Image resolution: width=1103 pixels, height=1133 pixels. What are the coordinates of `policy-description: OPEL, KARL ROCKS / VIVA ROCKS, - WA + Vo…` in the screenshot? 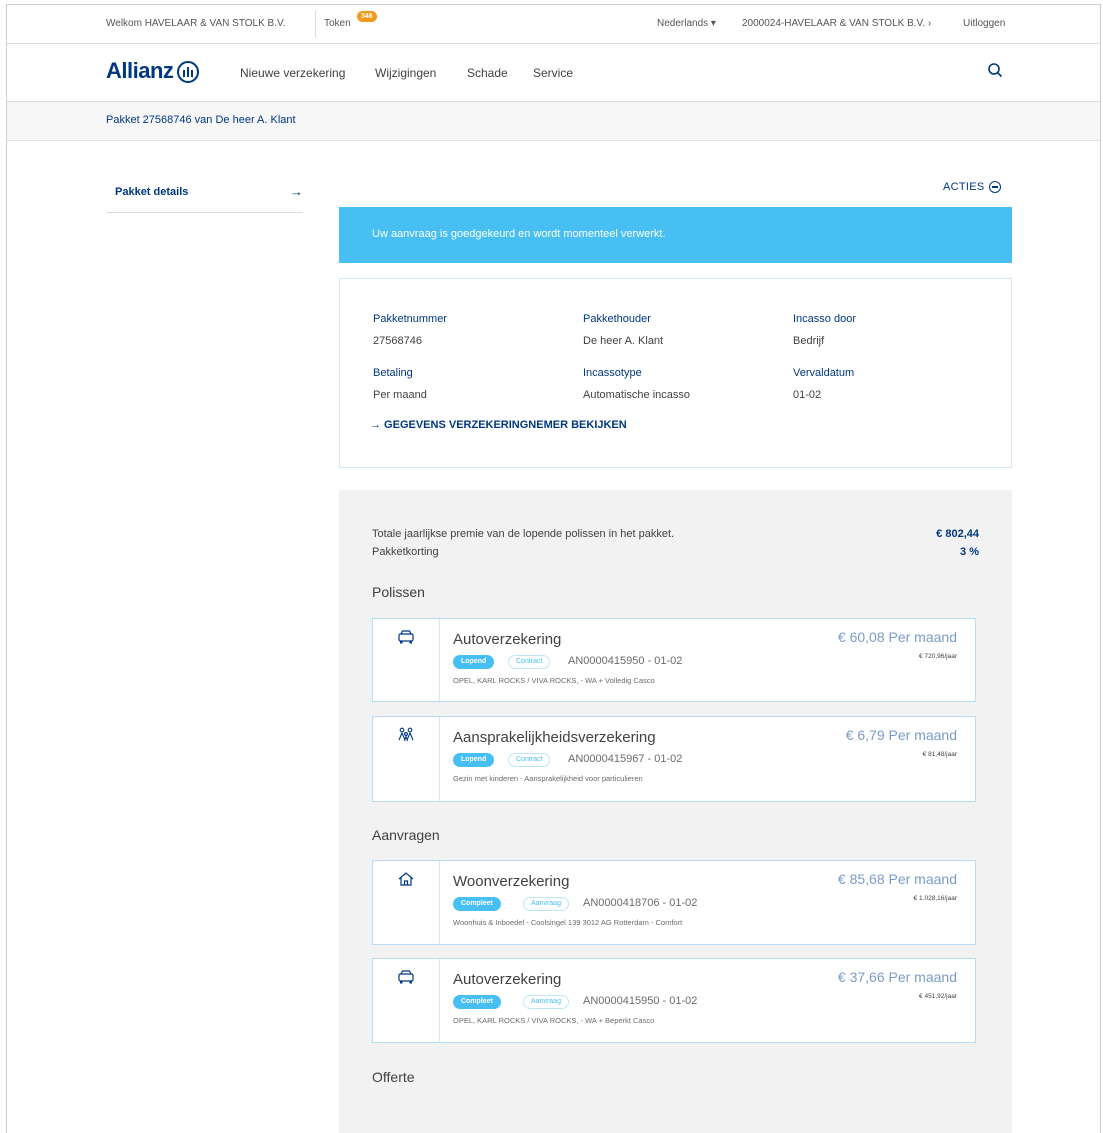 It's located at (554, 680).